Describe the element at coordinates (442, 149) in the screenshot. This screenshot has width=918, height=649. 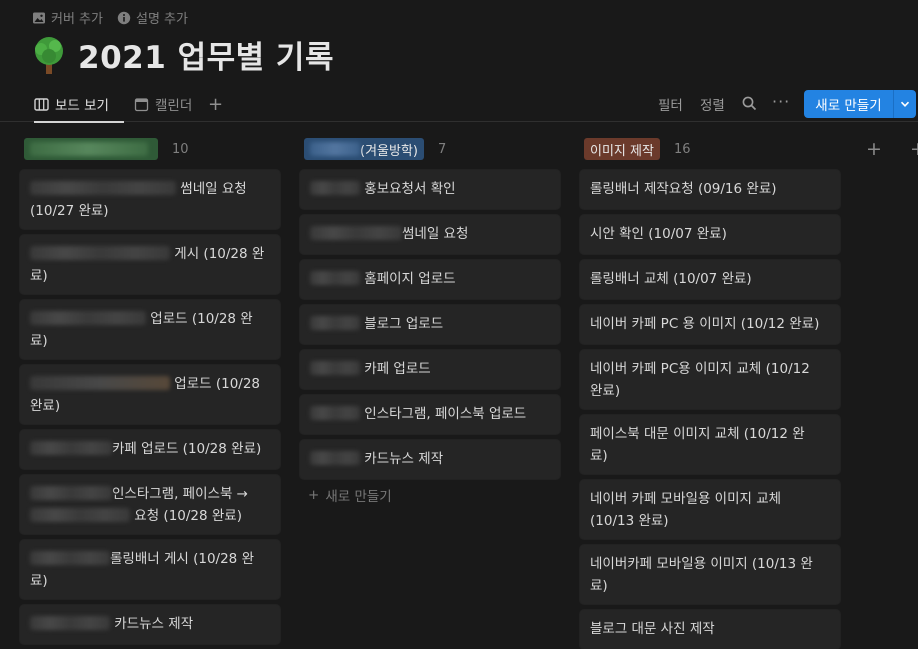
I see `column-count: 7` at that location.